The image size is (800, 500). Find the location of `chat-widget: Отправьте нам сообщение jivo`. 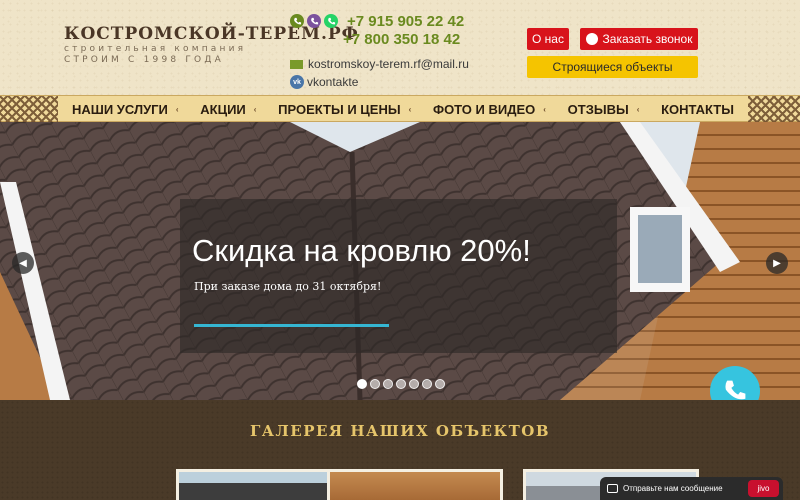

chat-widget: Отправьте нам сообщение jivo is located at coordinates (691, 488).